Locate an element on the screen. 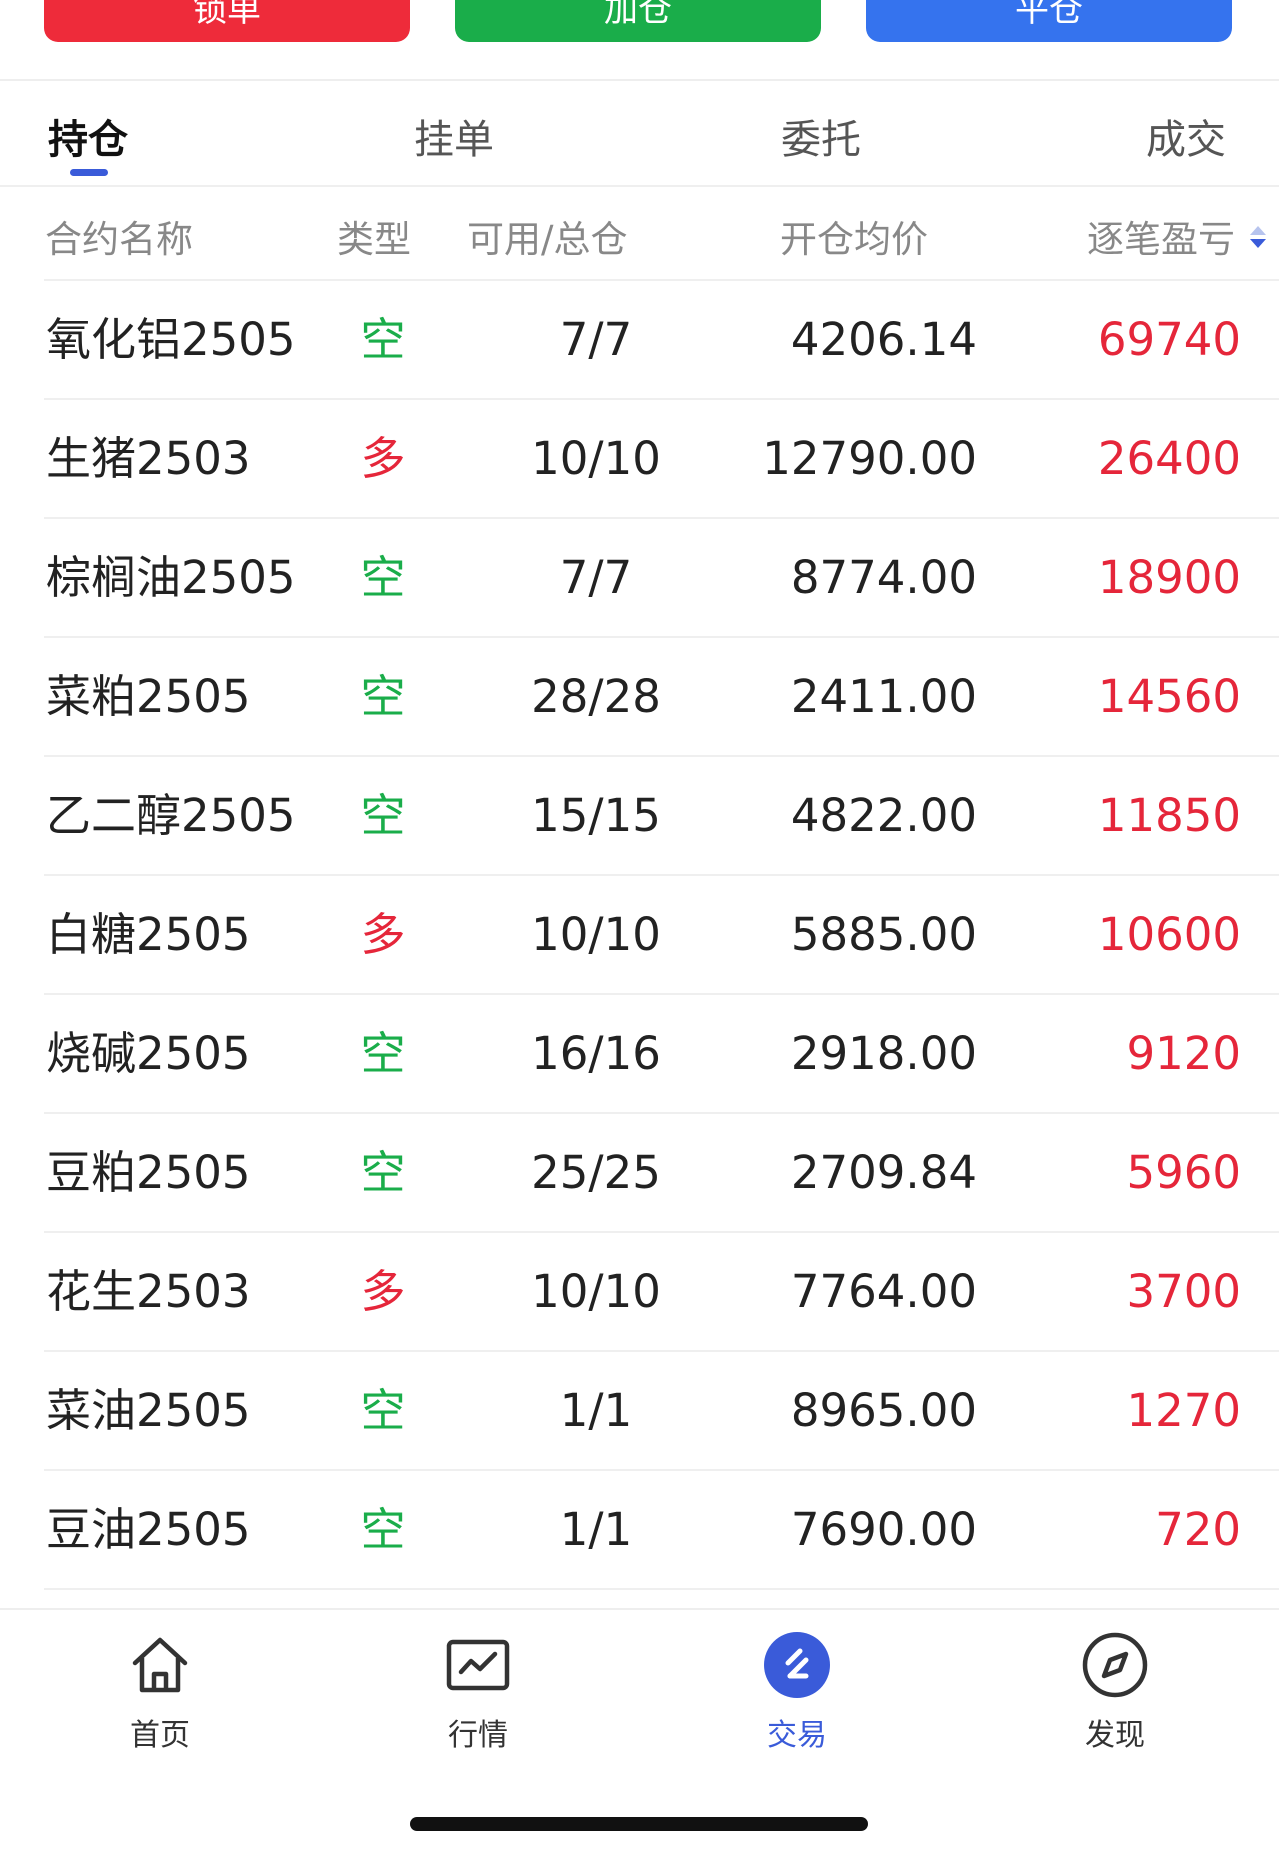 This screenshot has height=1860, width=1279. avg-open-price: 8774.00 is located at coordinates (883, 577).